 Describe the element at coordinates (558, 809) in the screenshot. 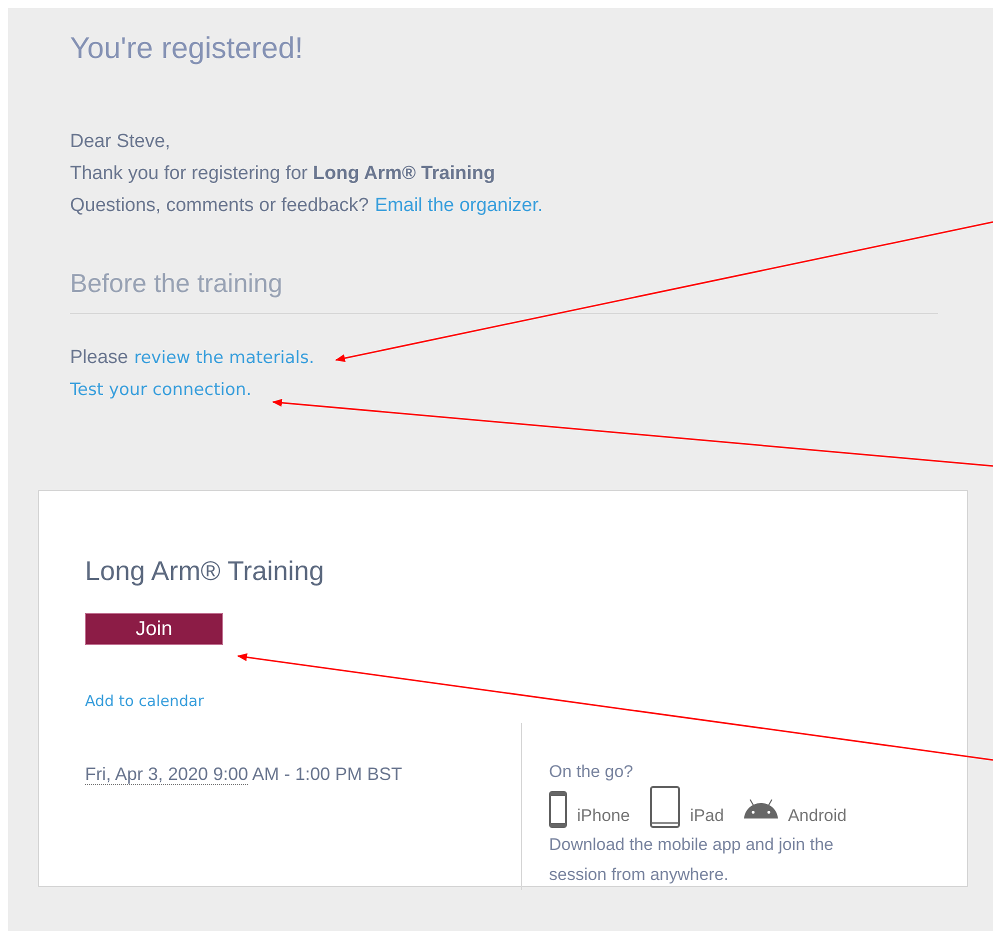

I see `phone-icon` at that location.